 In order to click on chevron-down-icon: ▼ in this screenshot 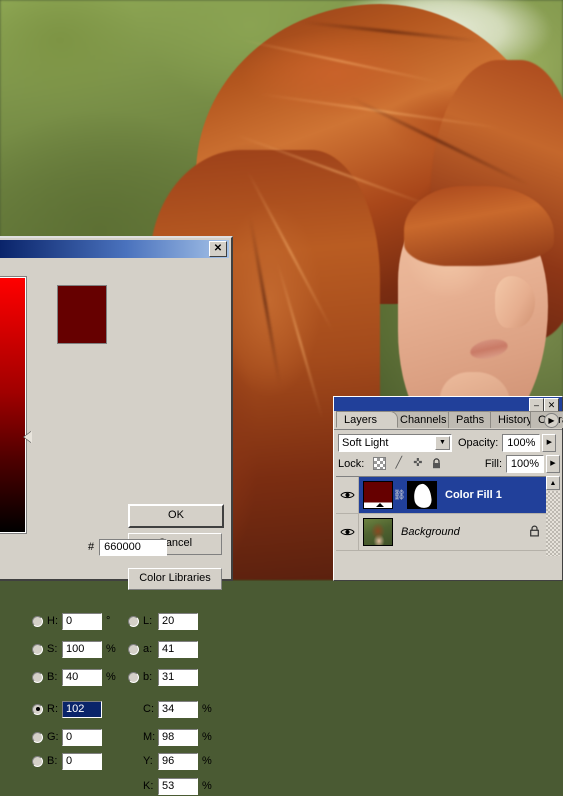, I will do `click(442, 442)`.